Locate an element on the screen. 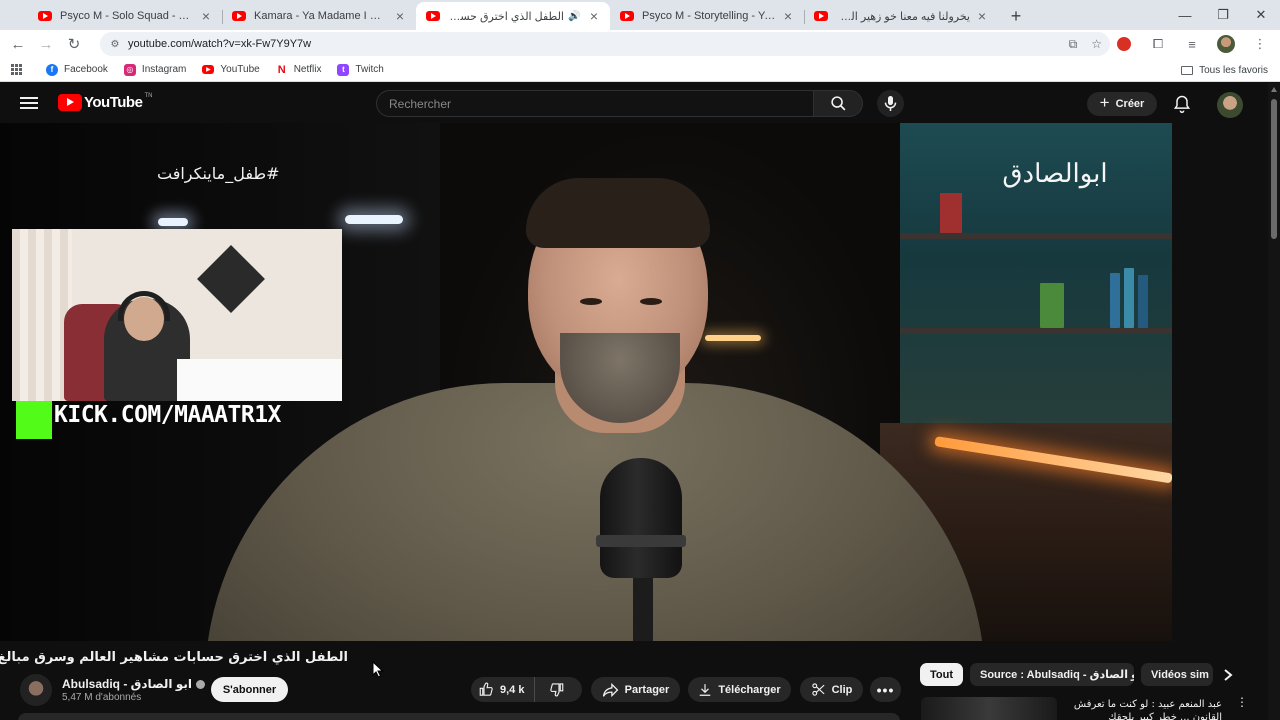 This screenshot has width=1280, height=720. bookmark-youtube: ▶ YouTube is located at coordinates (231, 69).